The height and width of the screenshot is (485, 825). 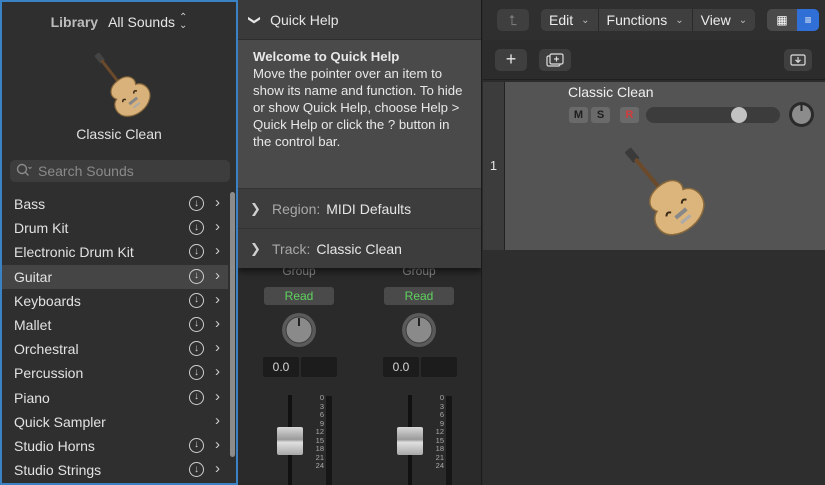 I want to click on category-item: Piano ↓ ›, so click(x=115, y=398).